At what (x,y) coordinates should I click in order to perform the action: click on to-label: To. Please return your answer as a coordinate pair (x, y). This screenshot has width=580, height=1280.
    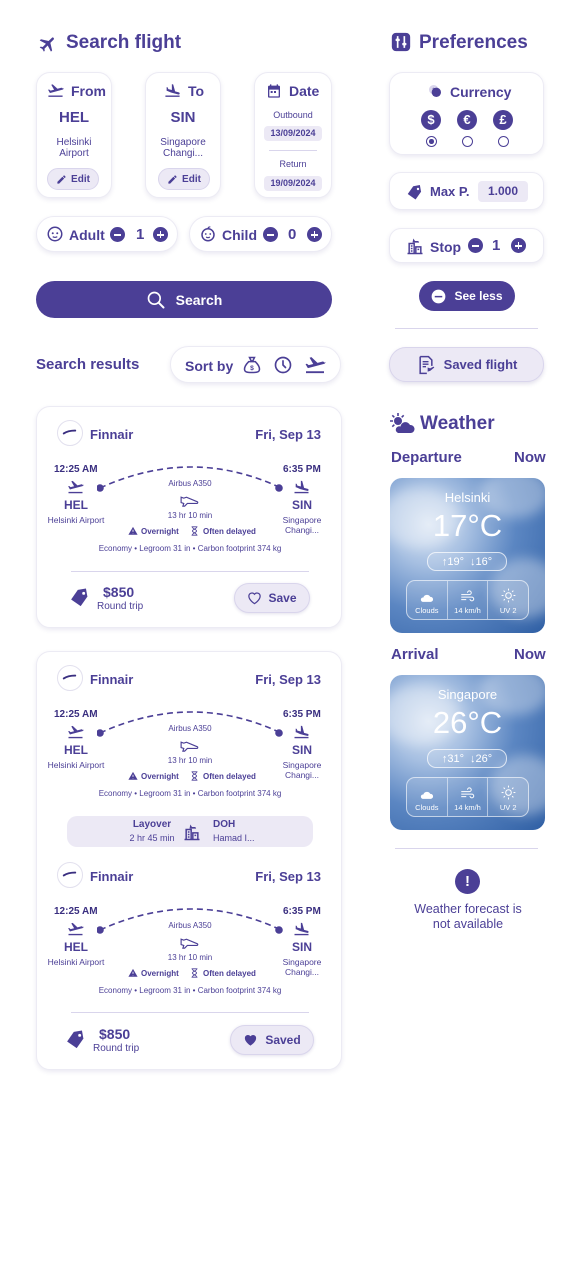
    Looking at the image, I should click on (196, 91).